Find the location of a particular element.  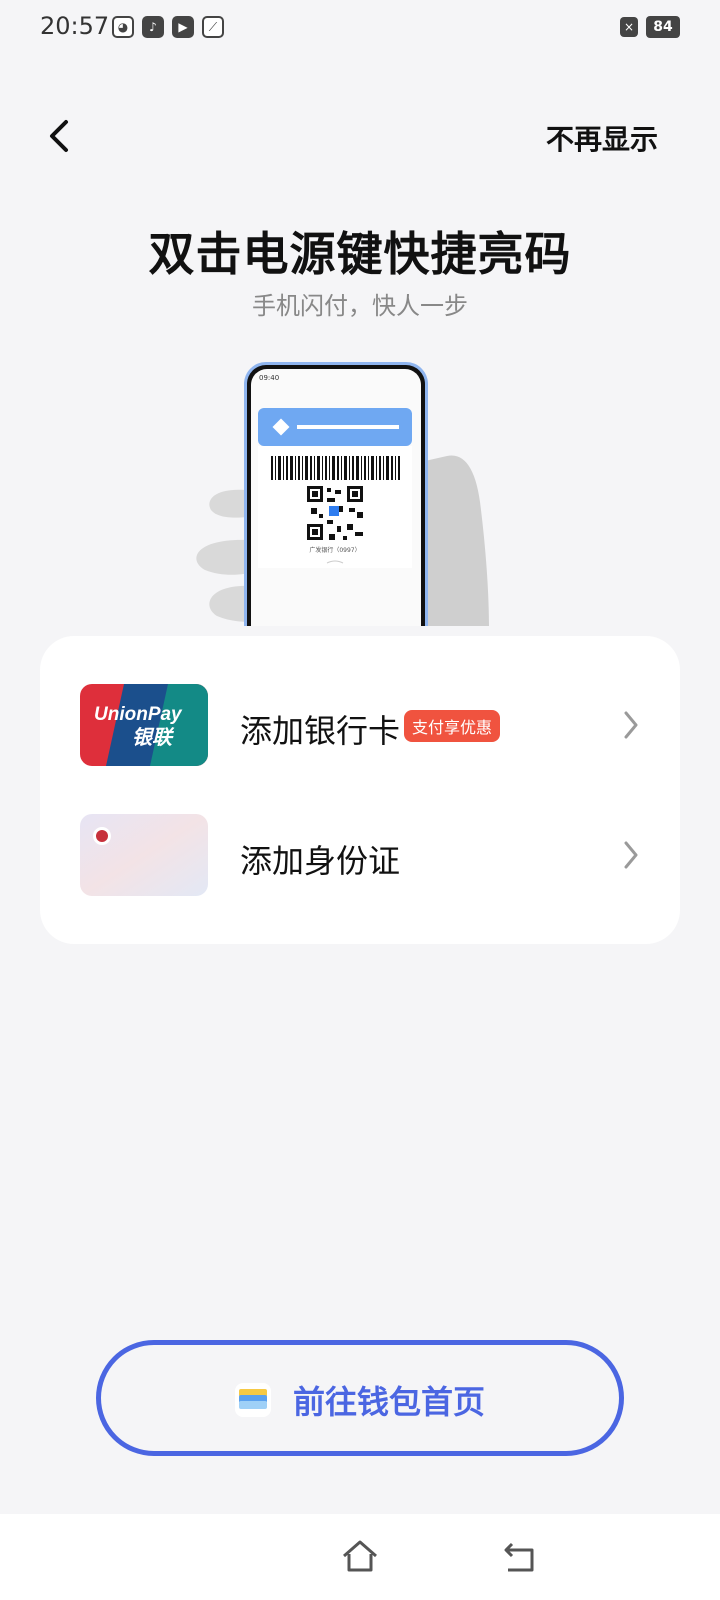

cat-app-icon: ◕ is located at coordinates (123, 27).